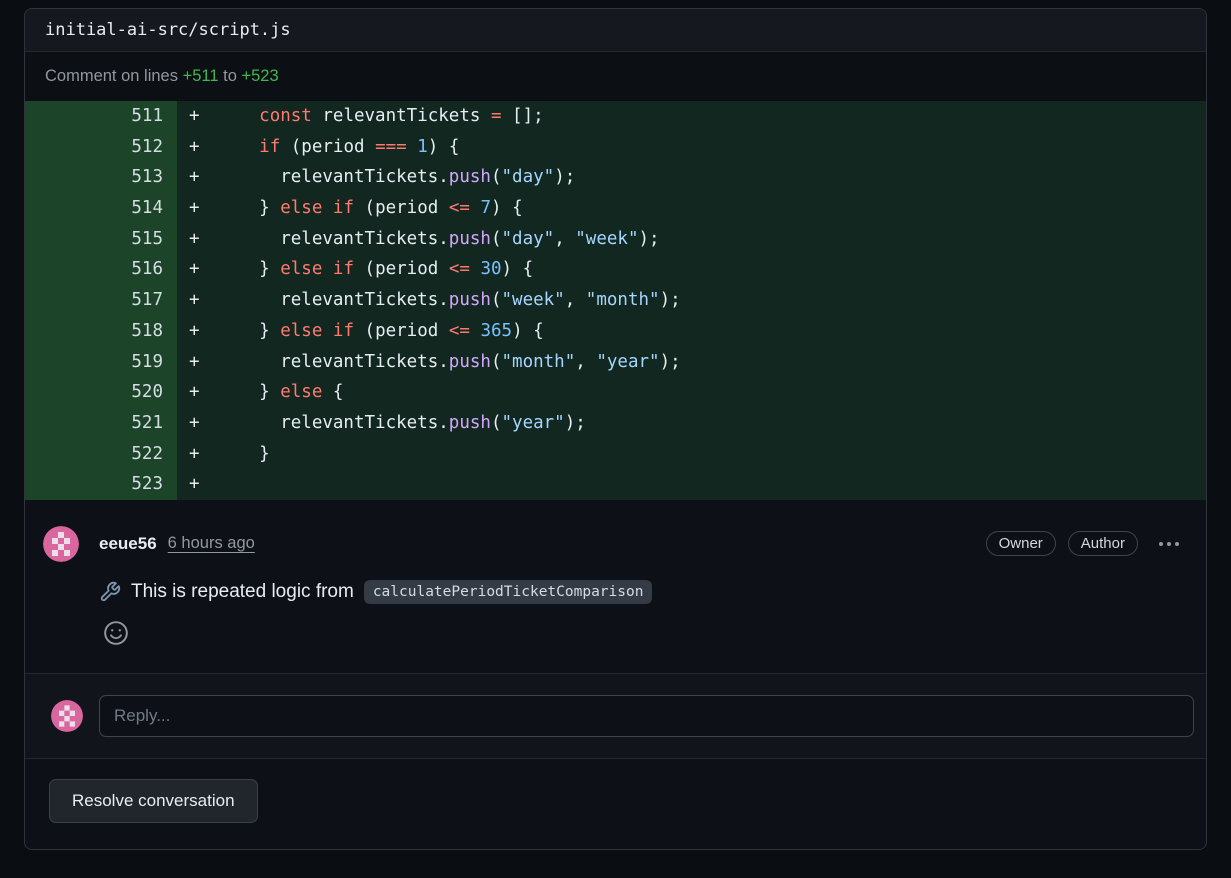  What do you see at coordinates (128, 544) in the screenshot?
I see `comment-author: eeue56` at bounding box center [128, 544].